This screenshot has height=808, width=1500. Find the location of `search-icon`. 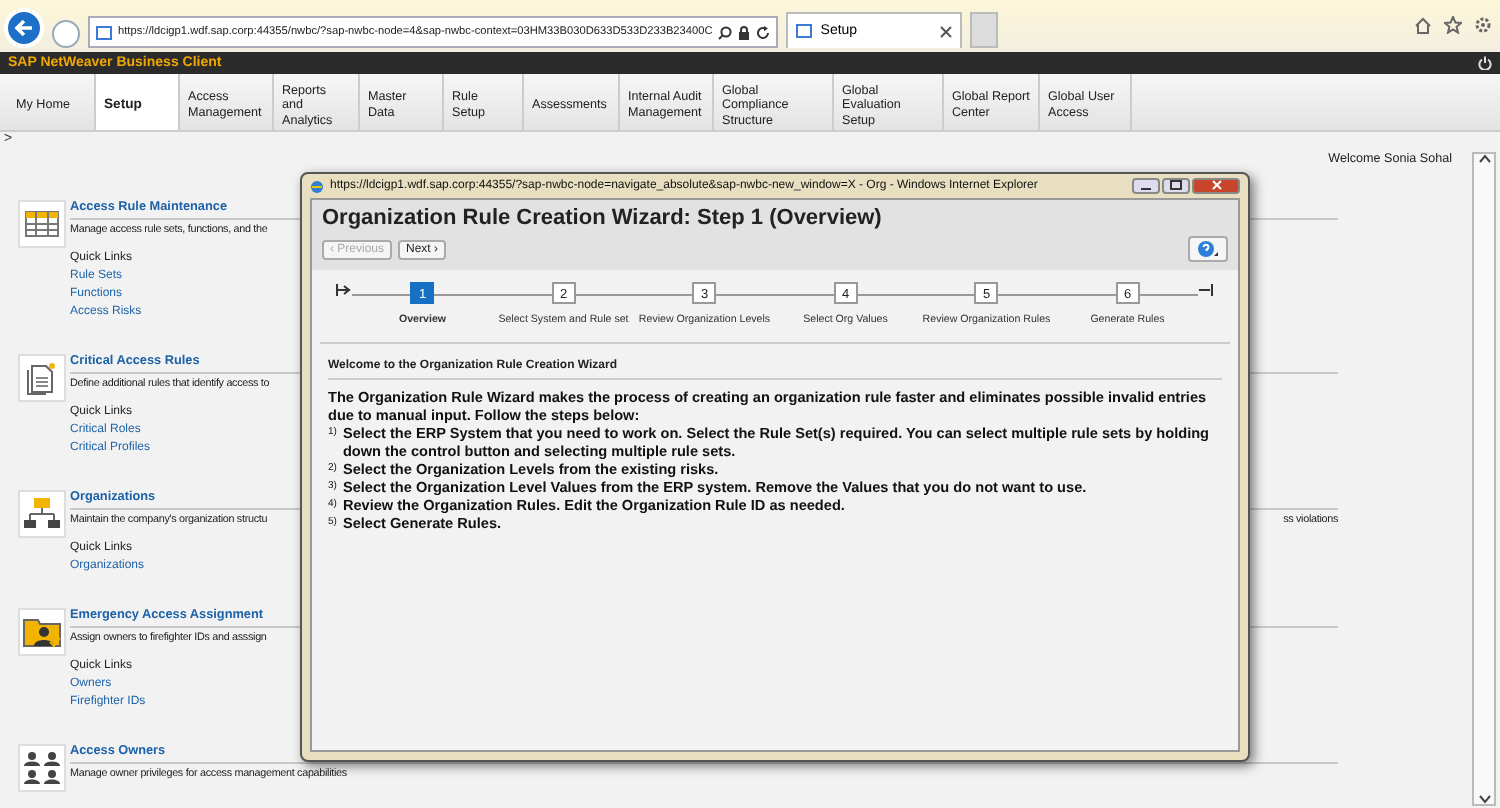

search-icon is located at coordinates (725, 32).